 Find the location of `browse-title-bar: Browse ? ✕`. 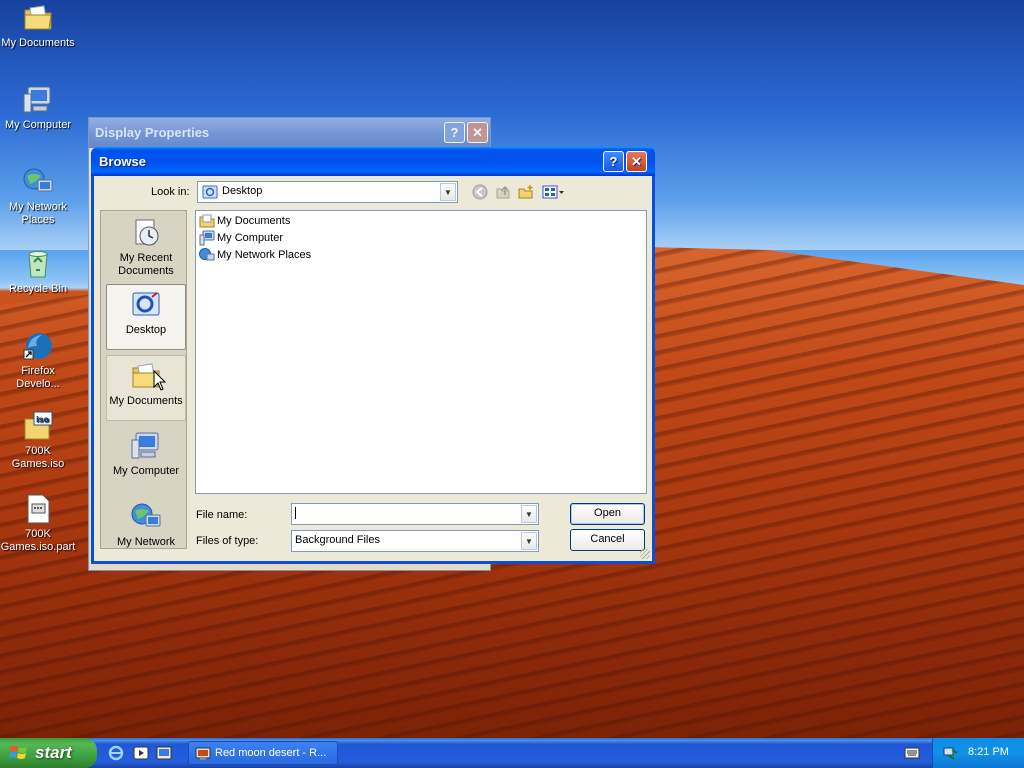

browse-title-bar: Browse ? ✕ is located at coordinates (373, 161).